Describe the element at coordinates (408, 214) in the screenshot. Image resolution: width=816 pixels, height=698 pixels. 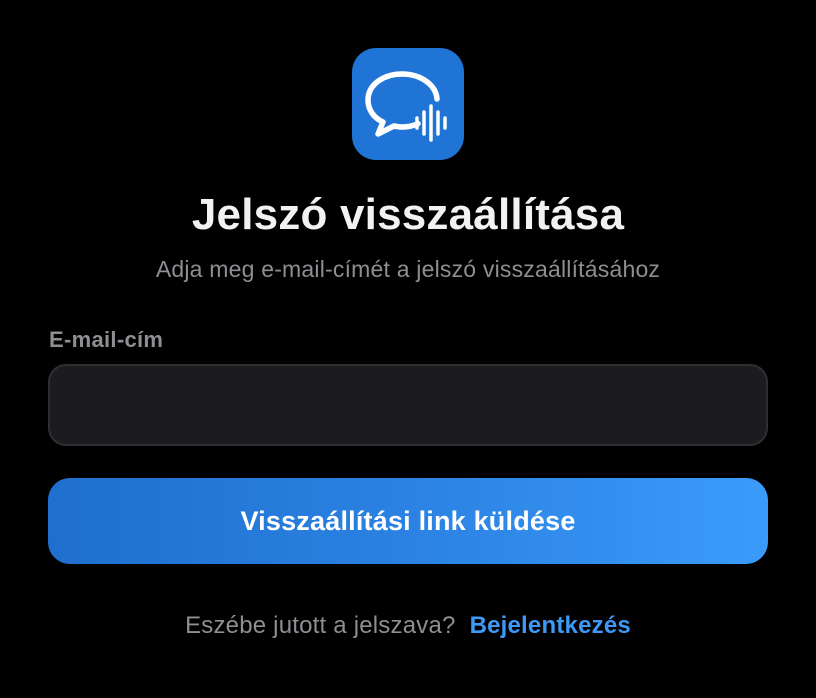
I see `page-title: Jelszó visszaállítása` at that location.